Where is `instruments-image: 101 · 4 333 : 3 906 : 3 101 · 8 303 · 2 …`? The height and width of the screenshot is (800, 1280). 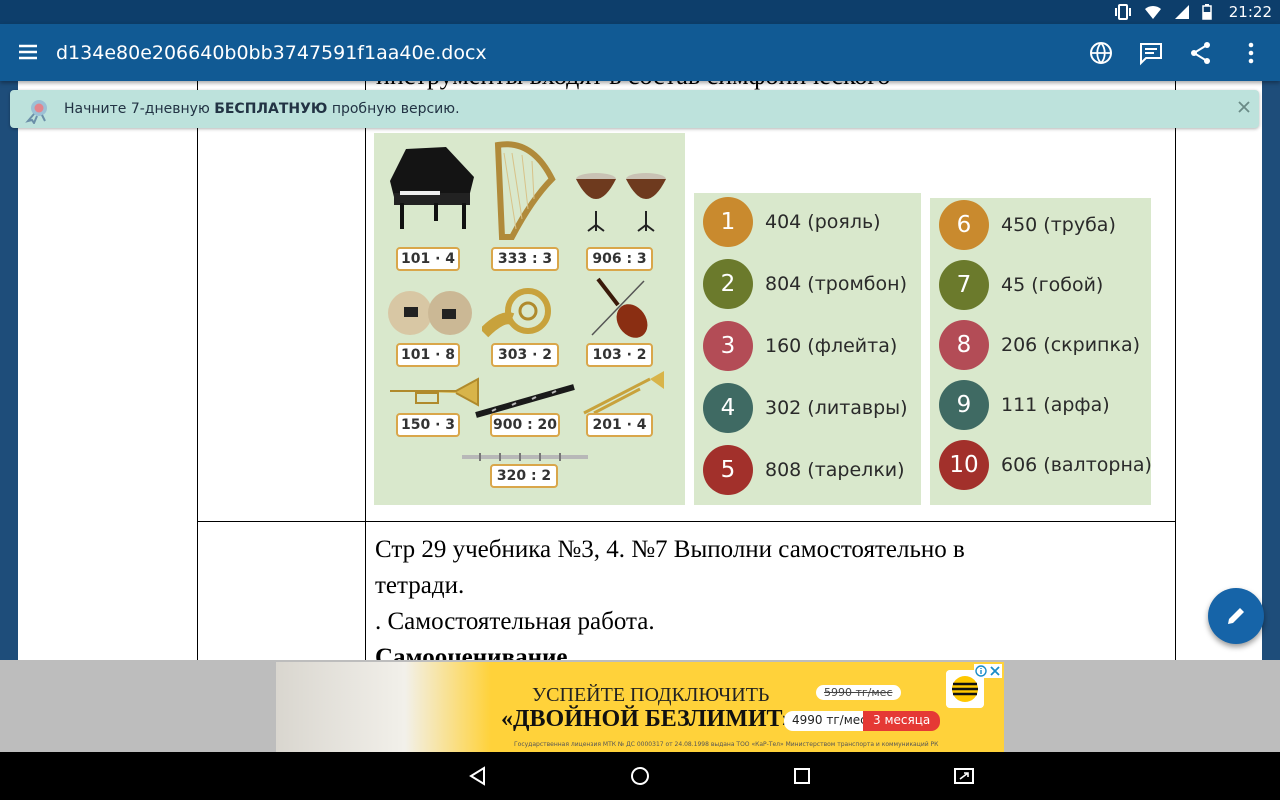
instruments-image: 101 · 4 333 : 3 906 : 3 101 · 8 303 · 2 … is located at coordinates (529, 319).